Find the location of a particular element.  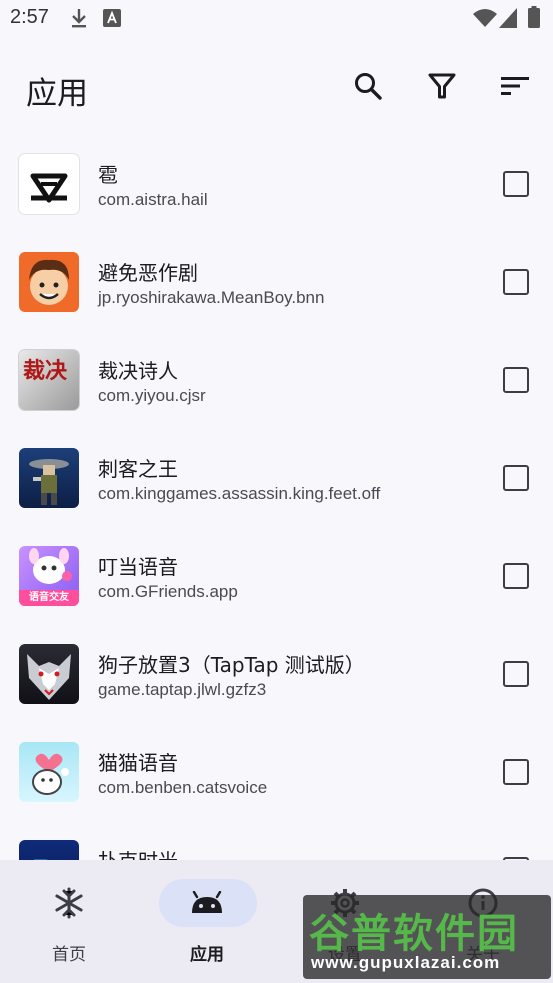

filter-icon is located at coordinates (442, 88).